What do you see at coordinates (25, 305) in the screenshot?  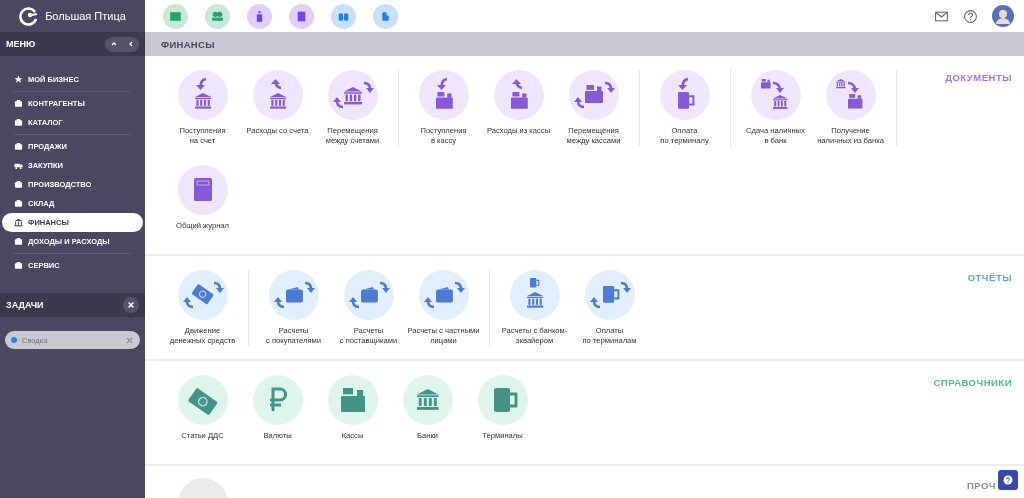 I see `tasks-title: ЗАДАЧИ` at bounding box center [25, 305].